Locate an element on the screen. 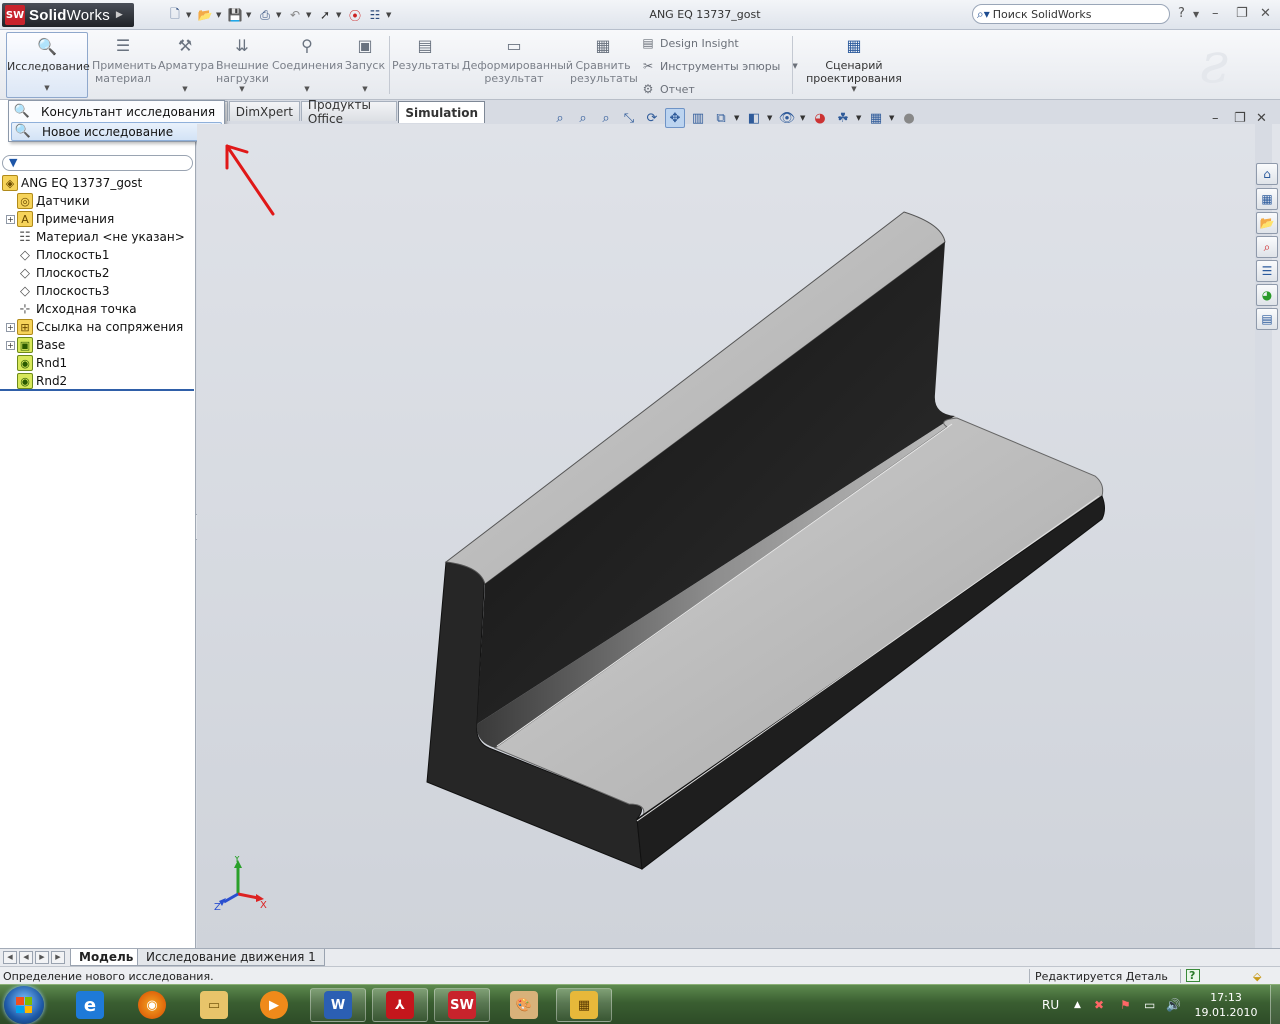  start-button is located at coordinates (24, 1005).